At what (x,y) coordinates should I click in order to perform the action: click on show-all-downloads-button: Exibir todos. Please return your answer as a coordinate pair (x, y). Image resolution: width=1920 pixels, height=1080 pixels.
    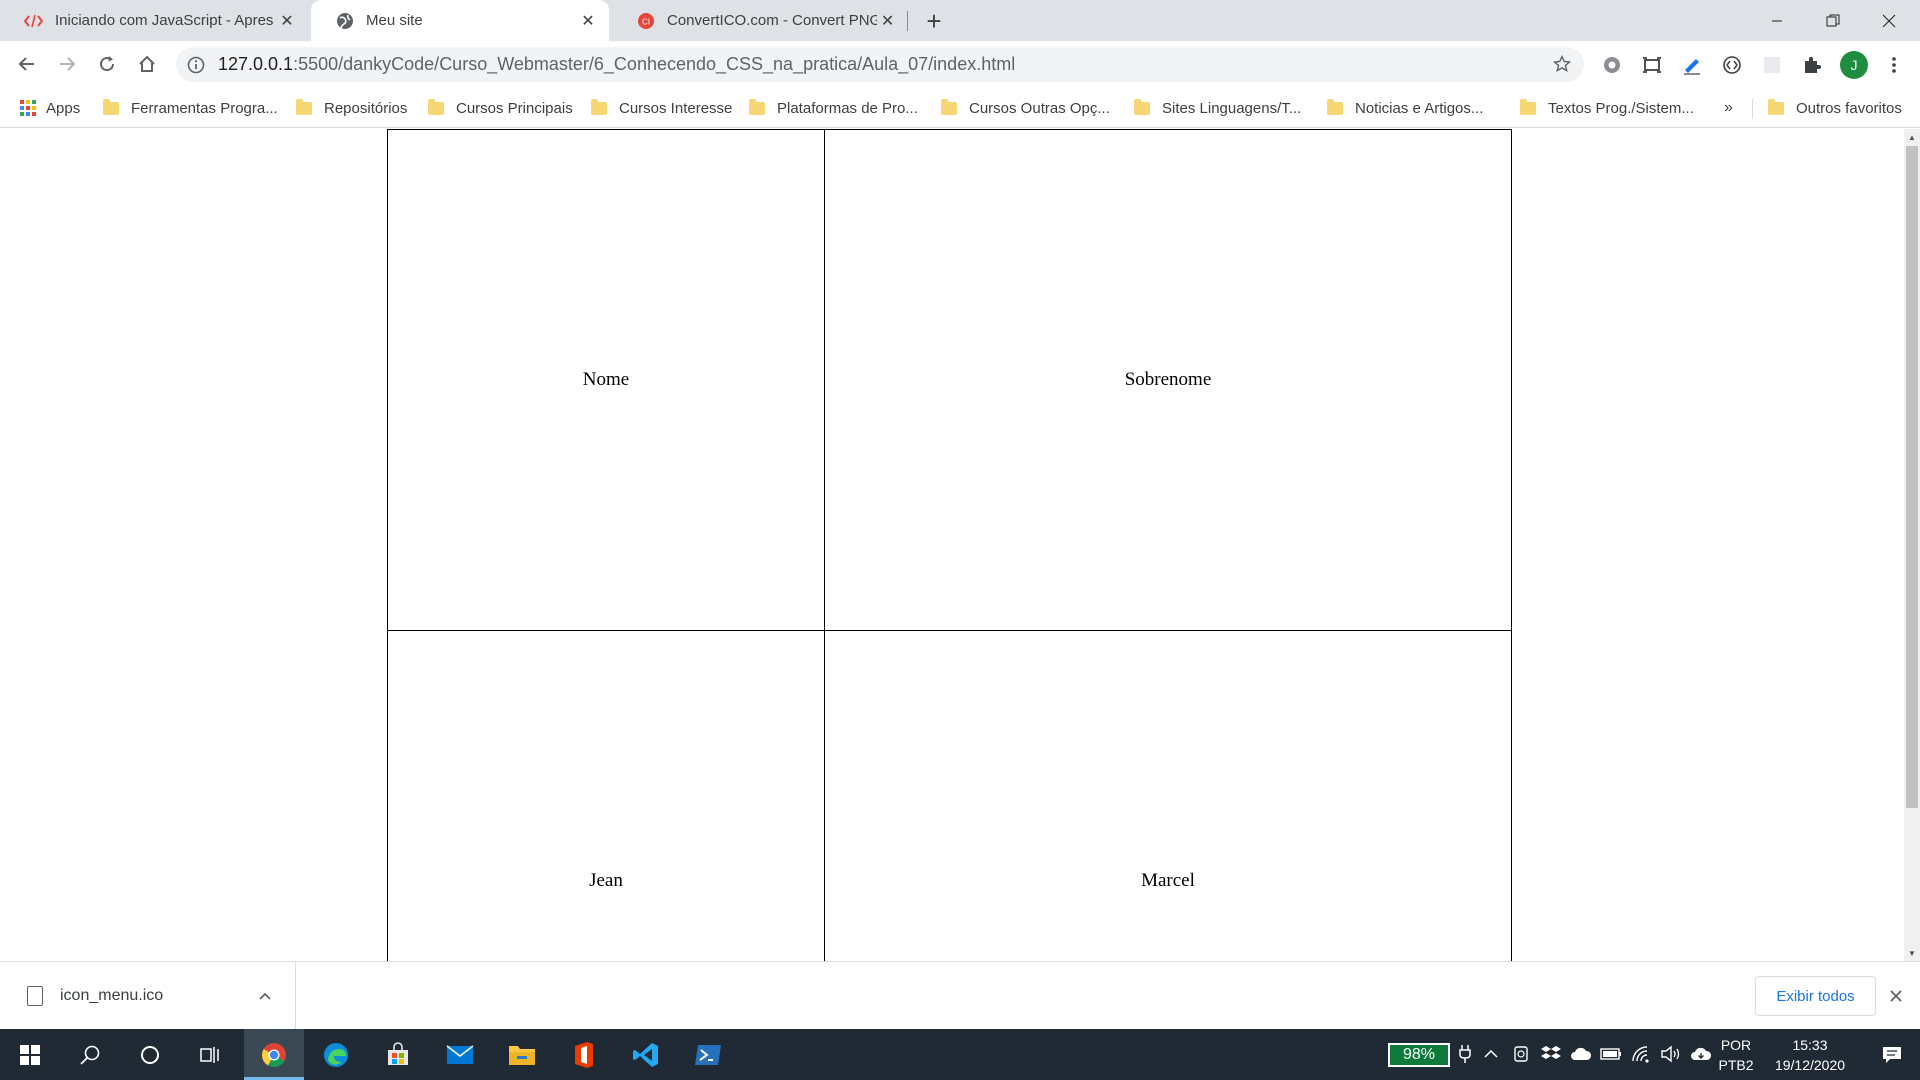
    Looking at the image, I should click on (1815, 996).